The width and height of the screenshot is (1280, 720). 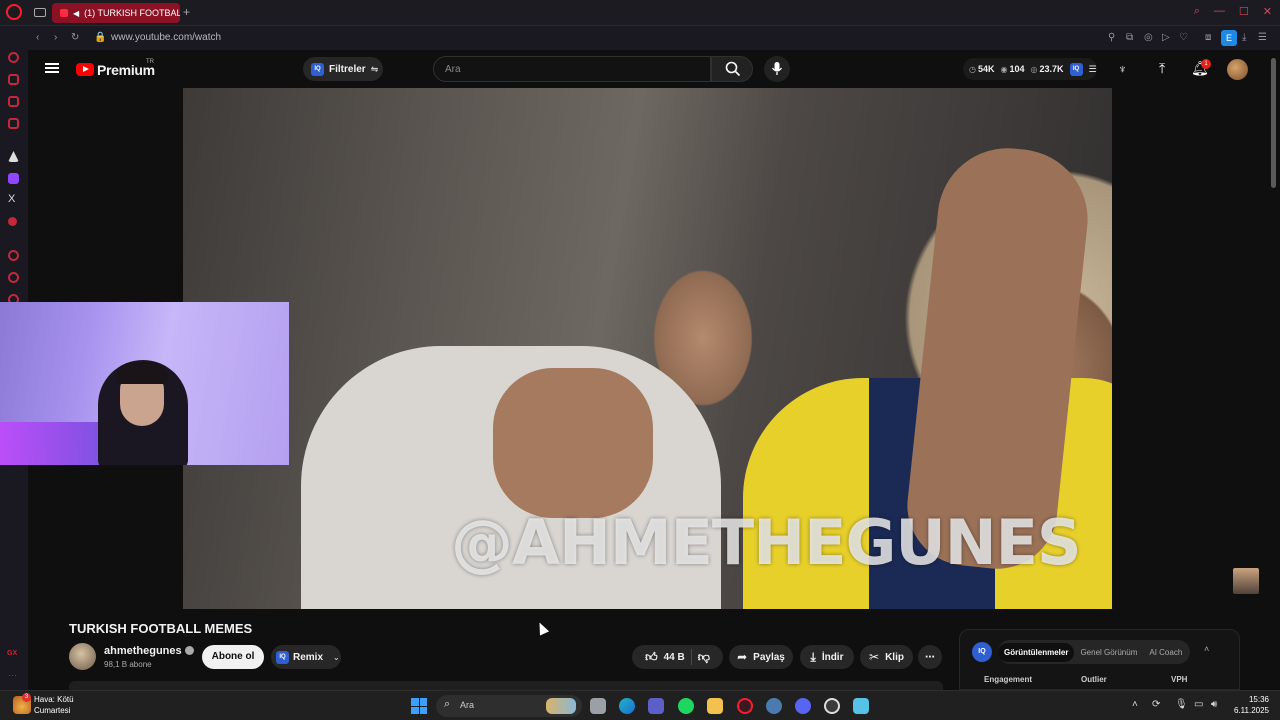 I want to click on eye-icon: ◉, so click(x=1004, y=69).